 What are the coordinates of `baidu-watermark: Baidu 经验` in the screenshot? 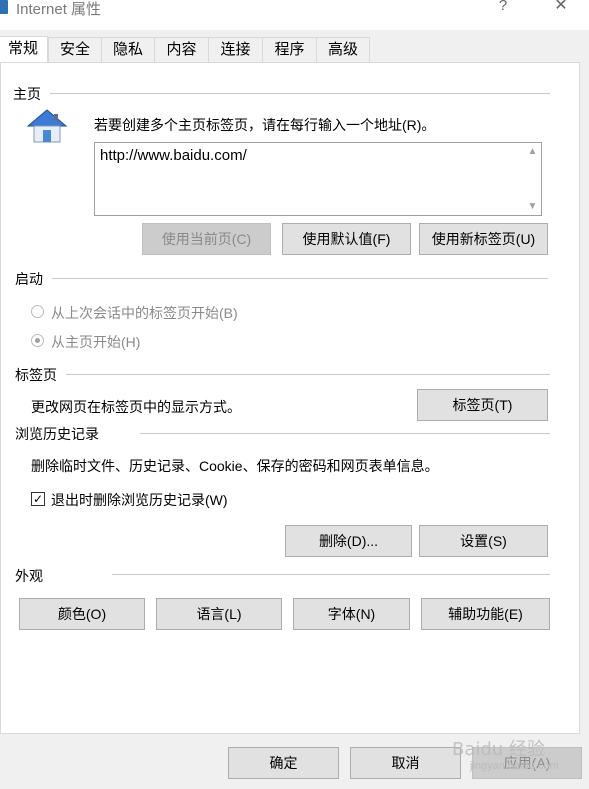 It's located at (498, 749).